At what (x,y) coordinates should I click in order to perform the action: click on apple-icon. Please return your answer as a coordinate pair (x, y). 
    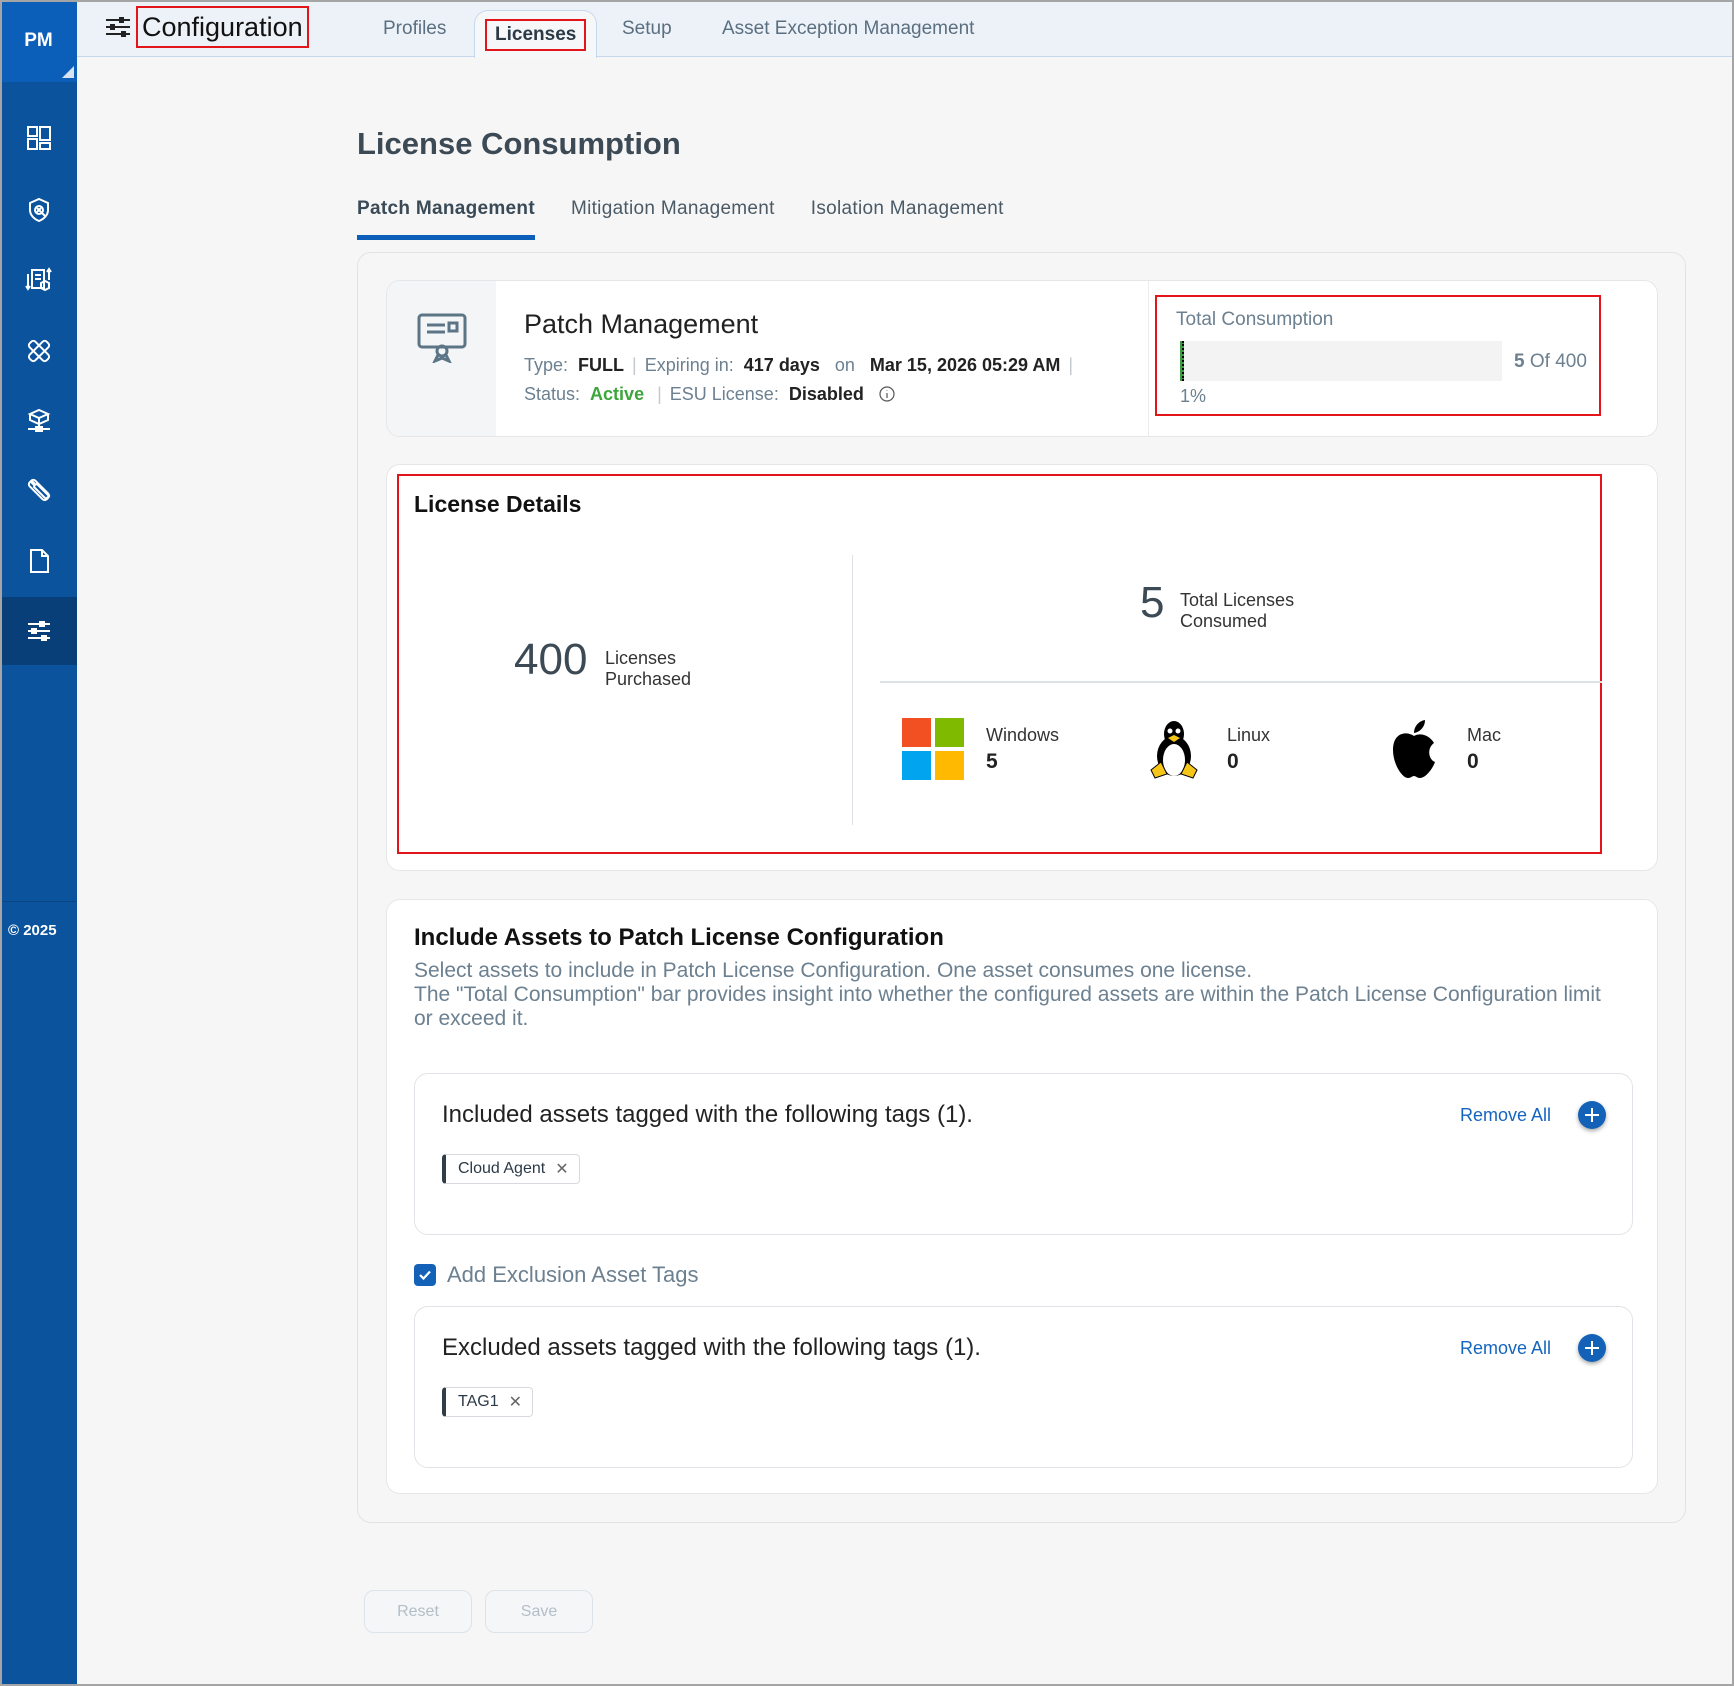
    Looking at the image, I should click on (1414, 749).